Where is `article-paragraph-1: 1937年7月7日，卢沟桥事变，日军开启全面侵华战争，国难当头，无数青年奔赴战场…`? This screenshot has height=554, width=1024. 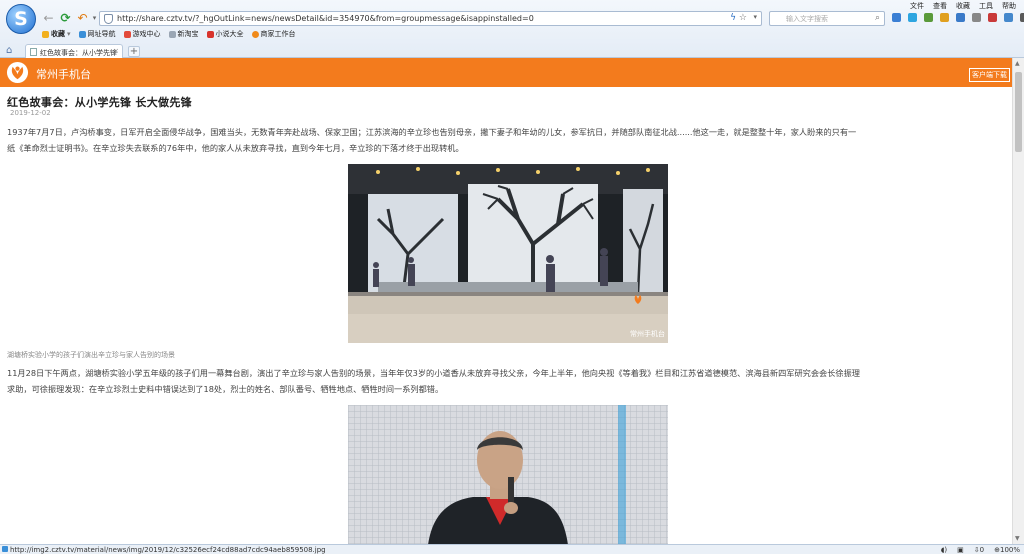
article-paragraph-1: 1937年7月7日，卢沟桥事变，日军开启全面侵华战争，国难当头，无数青年奔赴战场… is located at coordinates (509, 140).